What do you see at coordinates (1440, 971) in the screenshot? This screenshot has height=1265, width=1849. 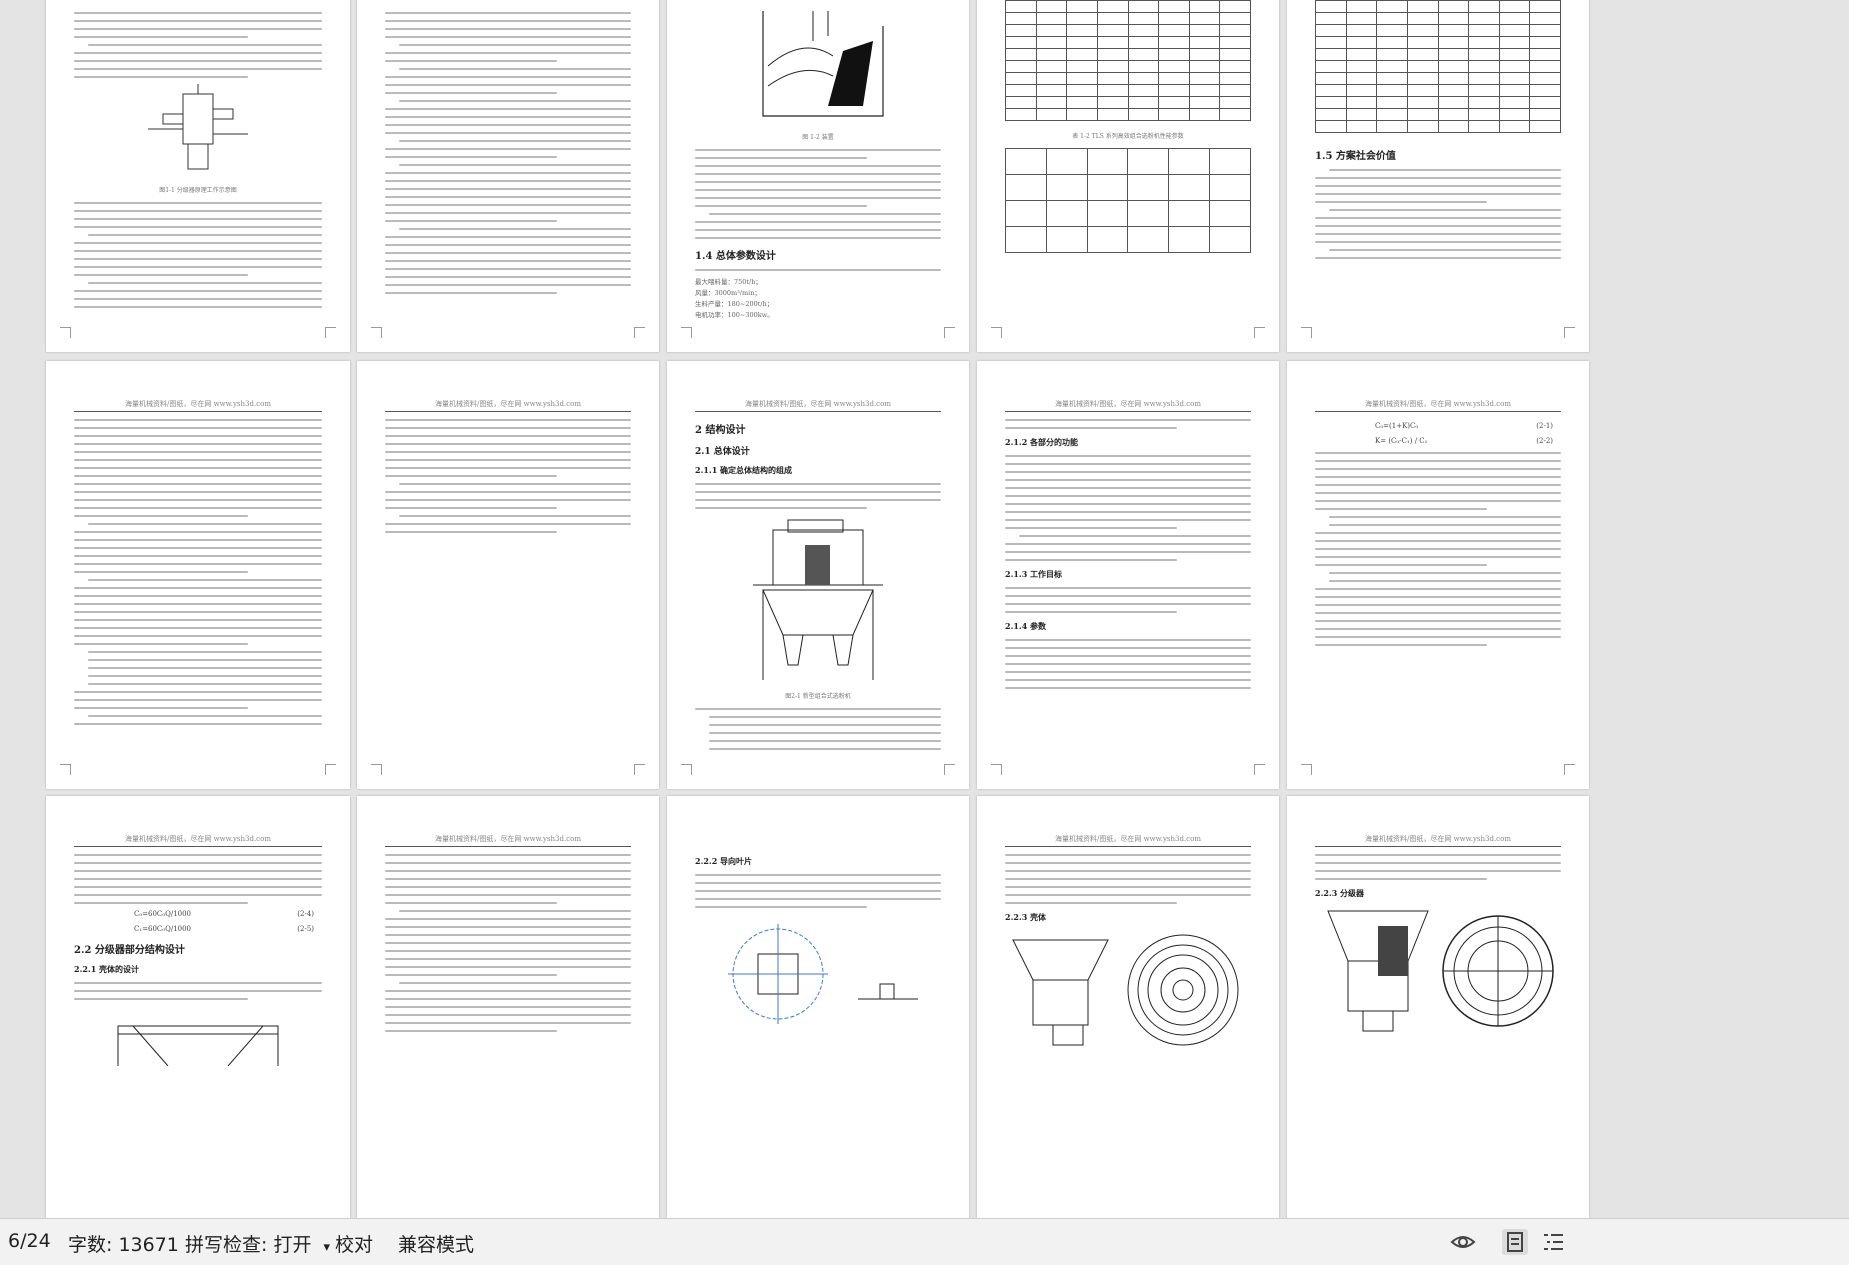 I see `classifier-drawing-figure` at bounding box center [1440, 971].